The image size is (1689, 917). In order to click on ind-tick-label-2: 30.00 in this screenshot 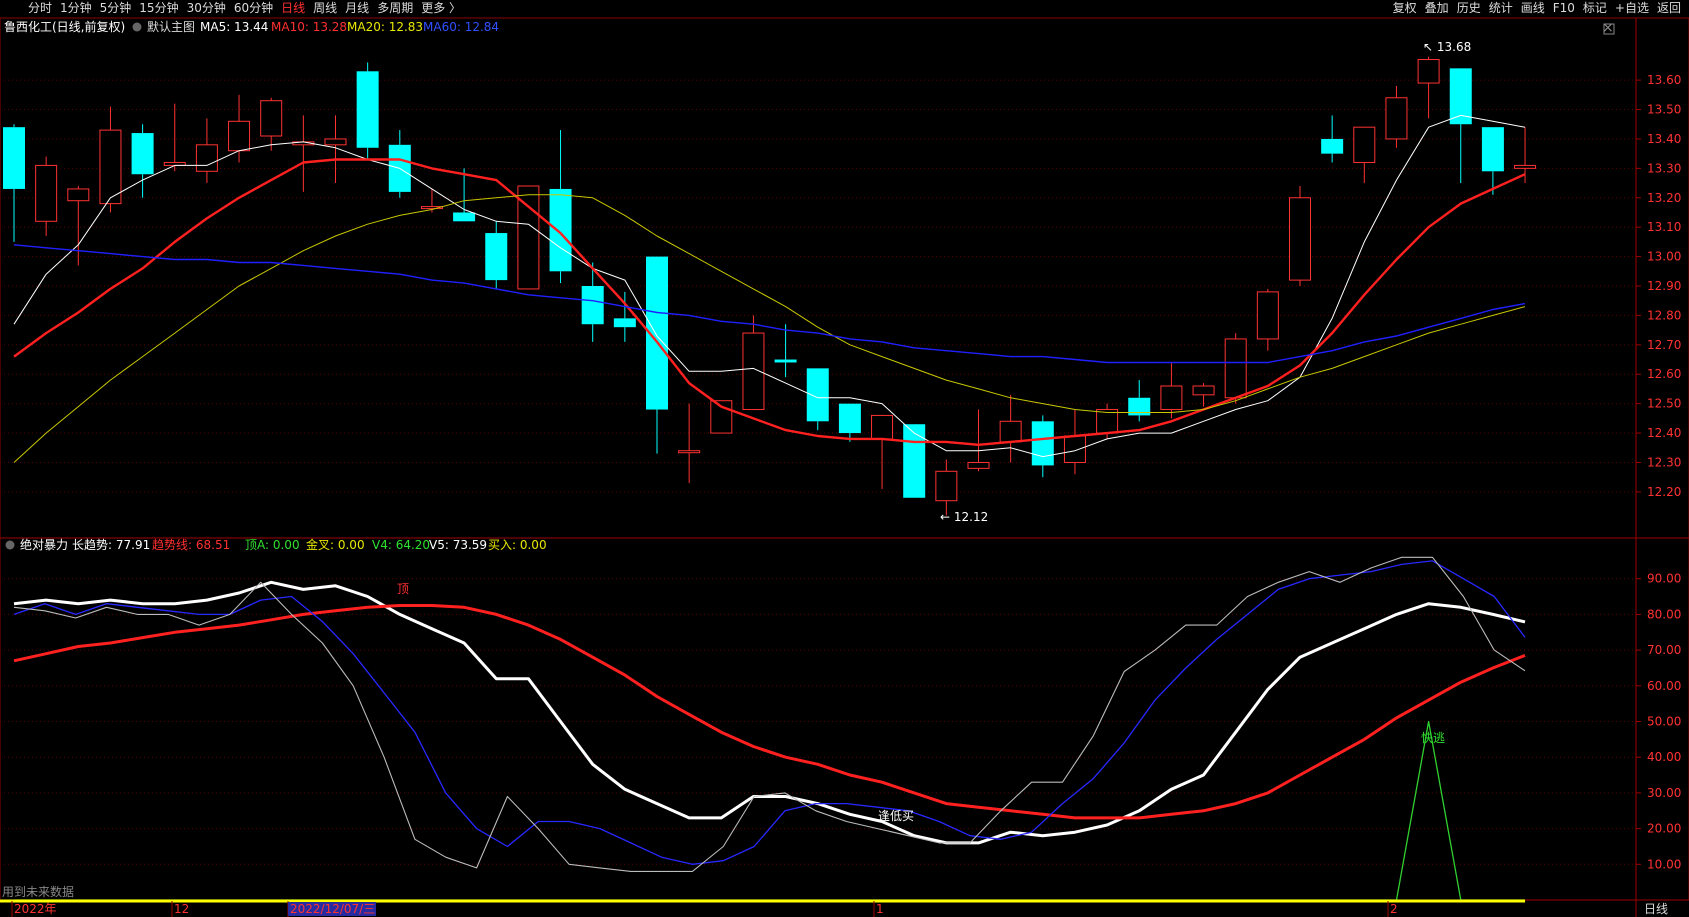, I will do `click(1664, 793)`.